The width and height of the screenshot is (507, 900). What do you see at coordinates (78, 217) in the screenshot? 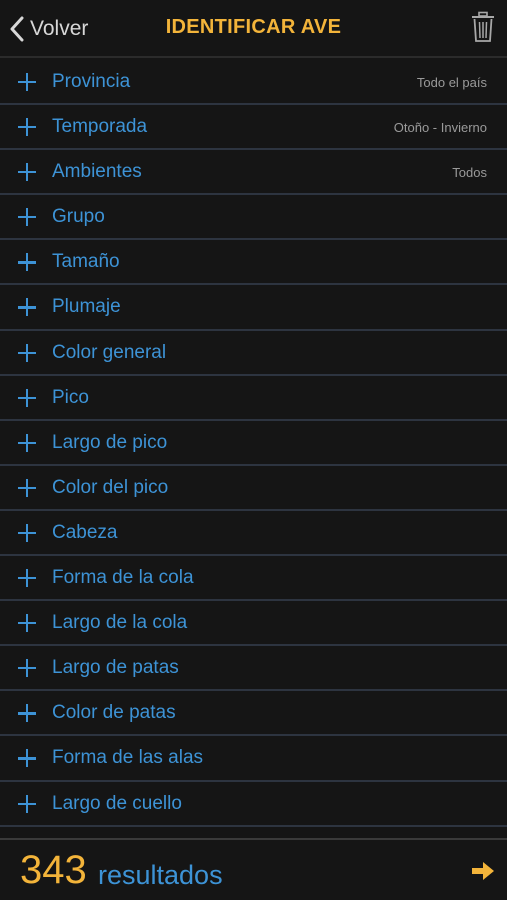
I see `filter-label: Grupo` at bounding box center [78, 217].